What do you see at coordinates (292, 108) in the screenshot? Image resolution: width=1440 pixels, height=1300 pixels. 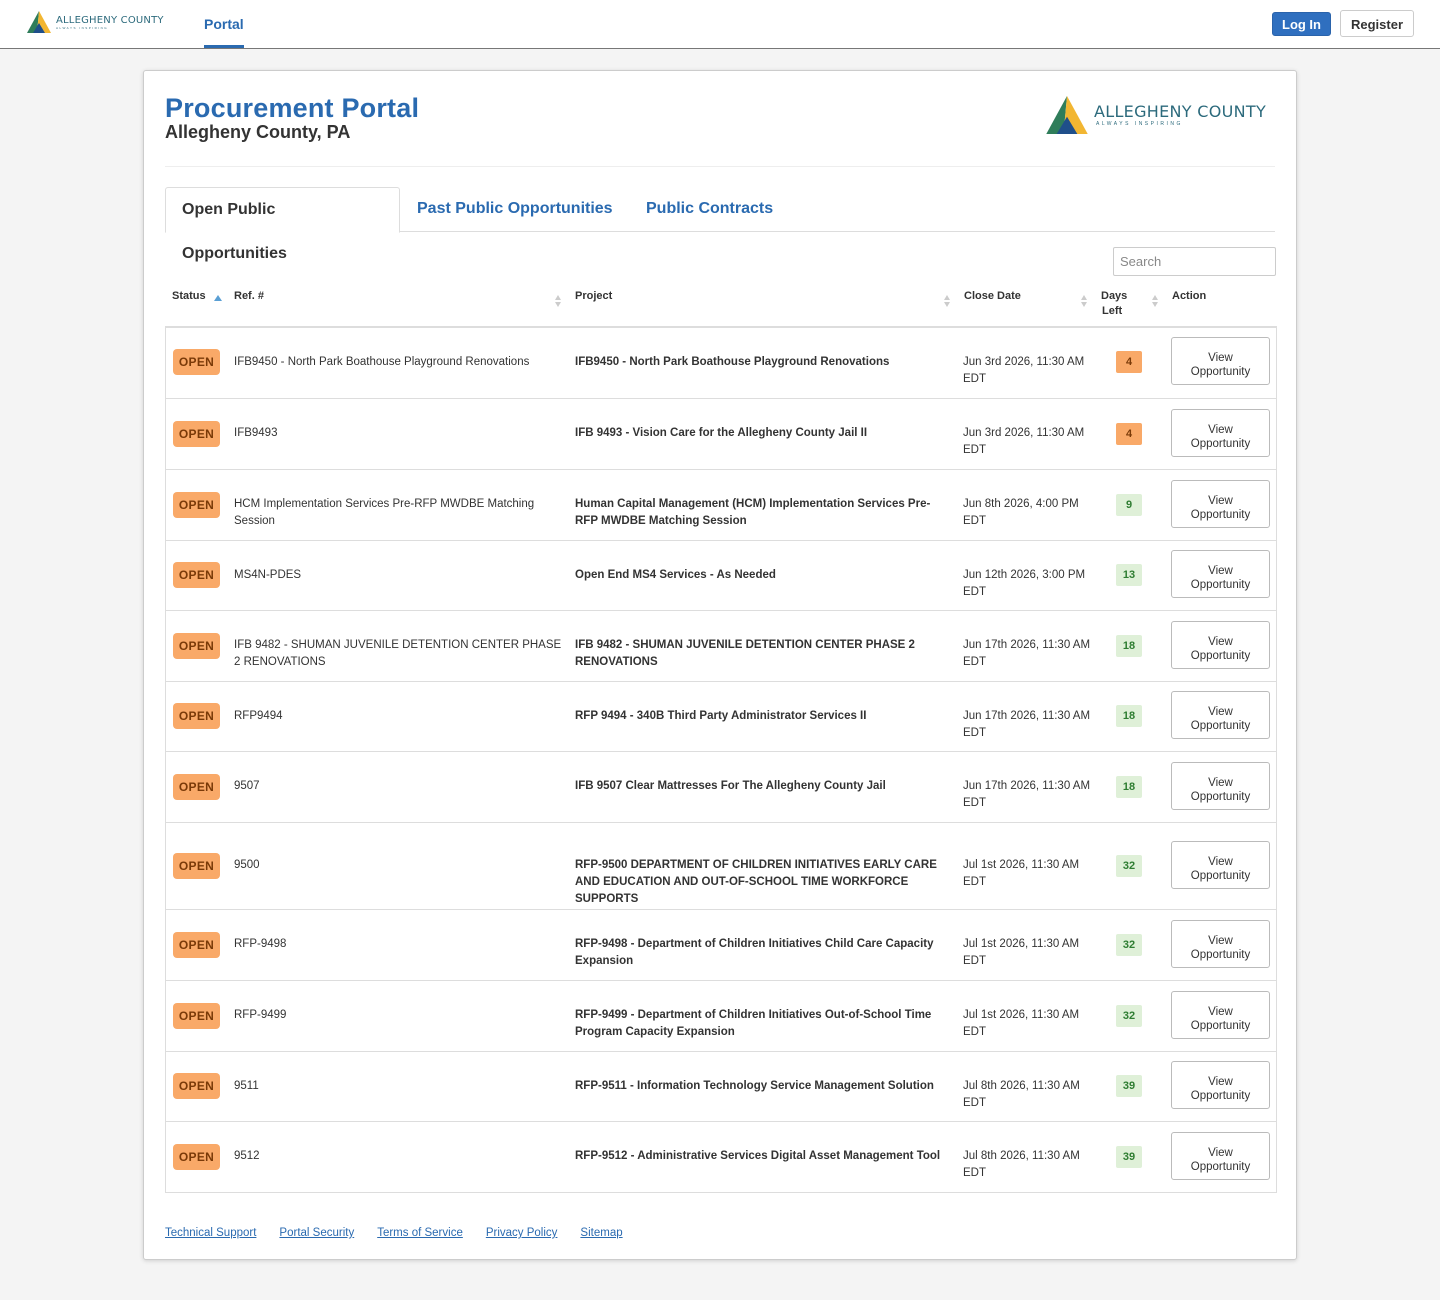 I see `page-title: Procurement Portal` at bounding box center [292, 108].